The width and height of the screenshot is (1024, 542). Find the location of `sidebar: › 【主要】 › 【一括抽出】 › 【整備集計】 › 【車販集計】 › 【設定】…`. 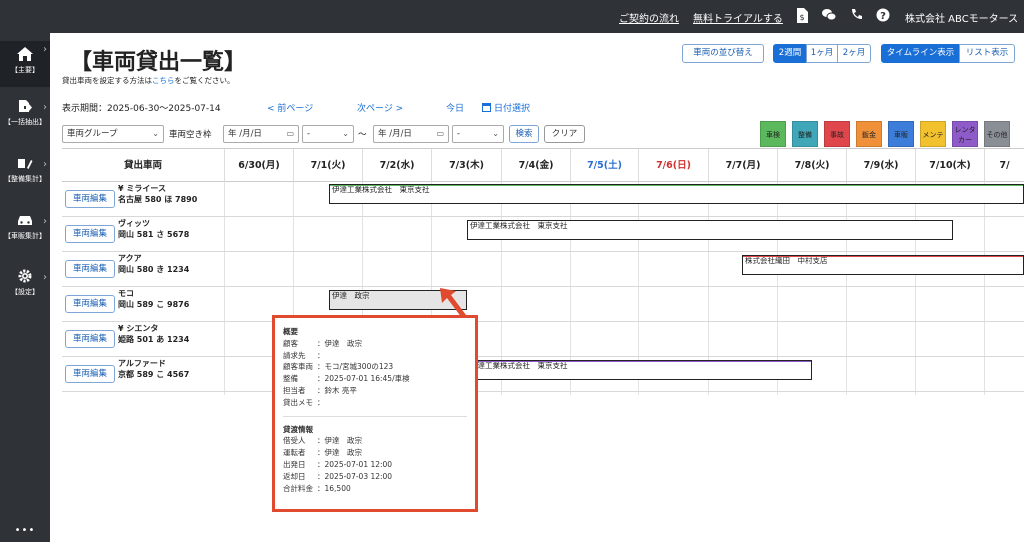

sidebar: › 【主要】 › 【一括抽出】 › 【整備集計】 › 【車販集計】 › 【設定】… is located at coordinates (25, 287).